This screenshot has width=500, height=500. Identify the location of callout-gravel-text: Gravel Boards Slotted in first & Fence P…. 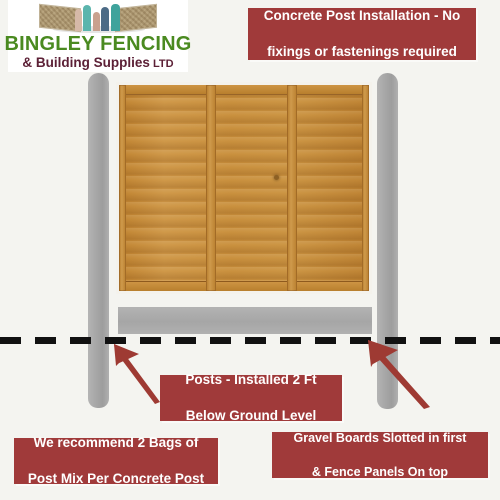
(380, 455).